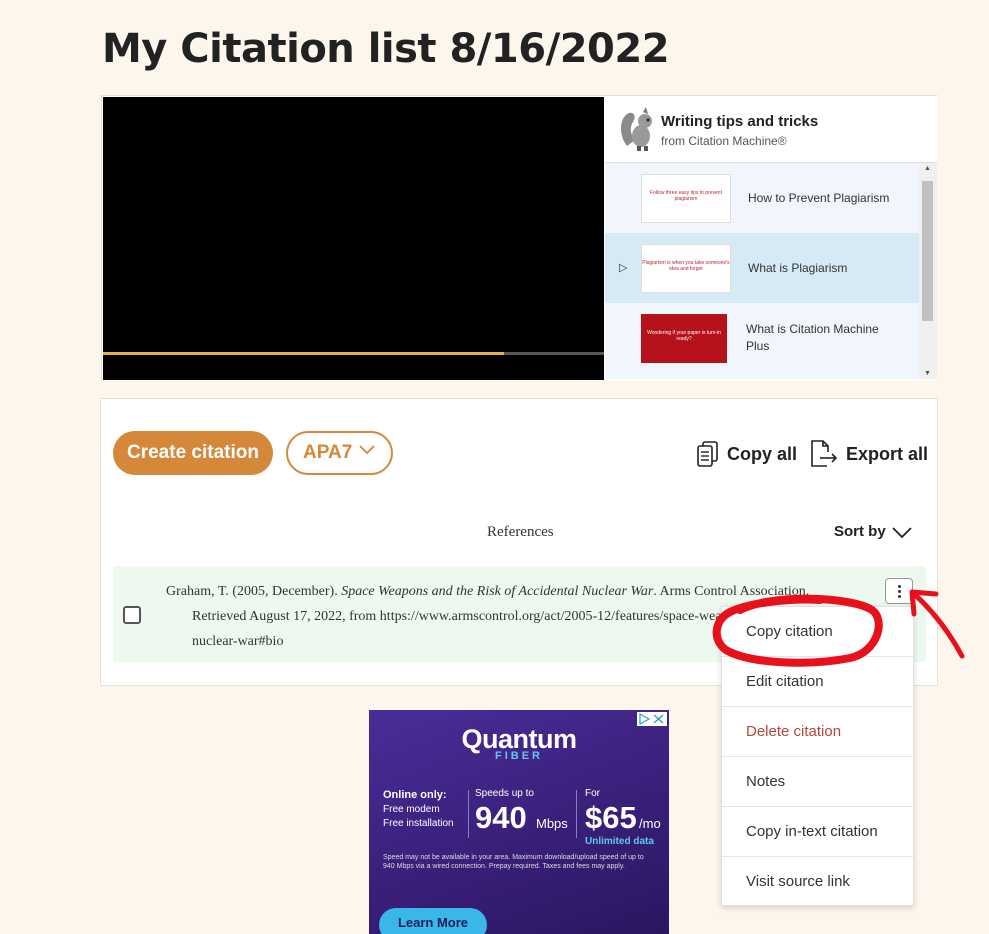 The width and height of the screenshot is (989, 934). What do you see at coordinates (740, 121) in the screenshot?
I see `playlist-title: Writing tips and tricks` at bounding box center [740, 121].